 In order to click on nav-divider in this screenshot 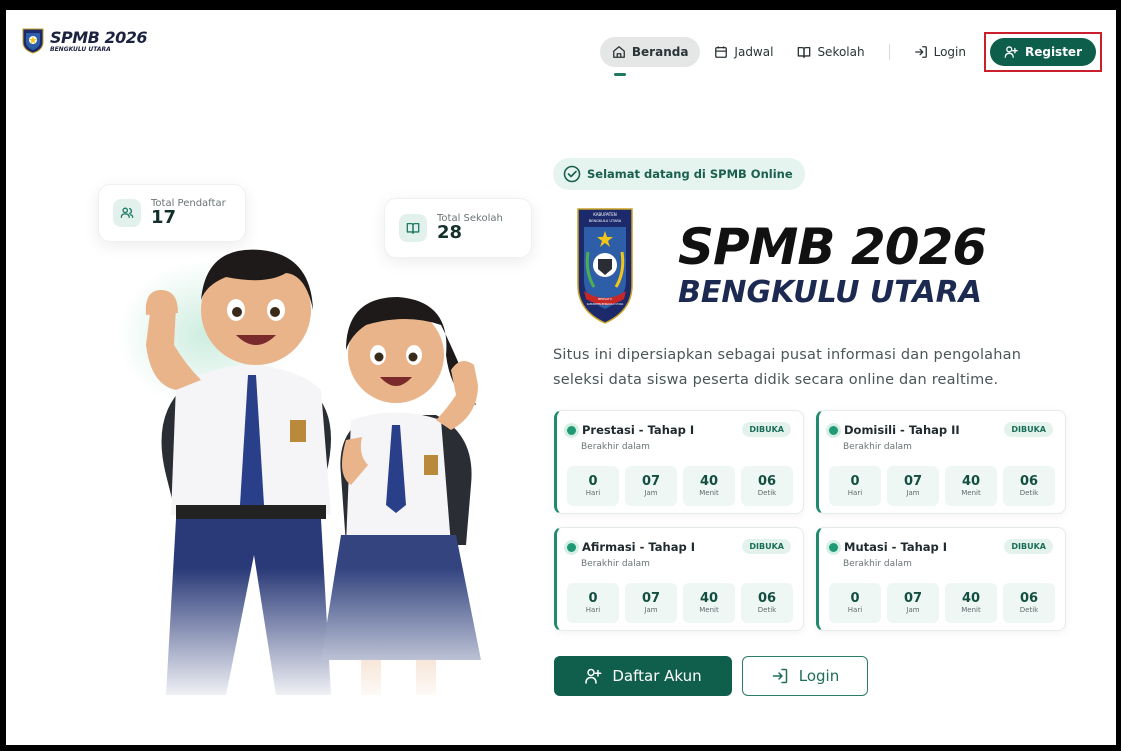, I will do `click(889, 52)`.